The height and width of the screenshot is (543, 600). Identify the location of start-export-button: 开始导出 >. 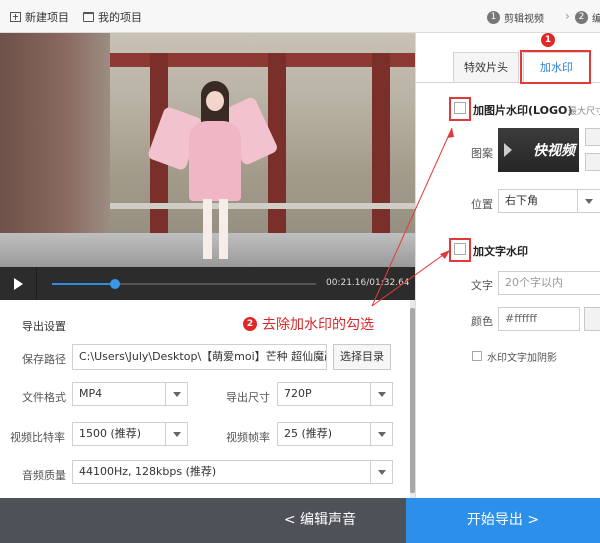
(503, 520).